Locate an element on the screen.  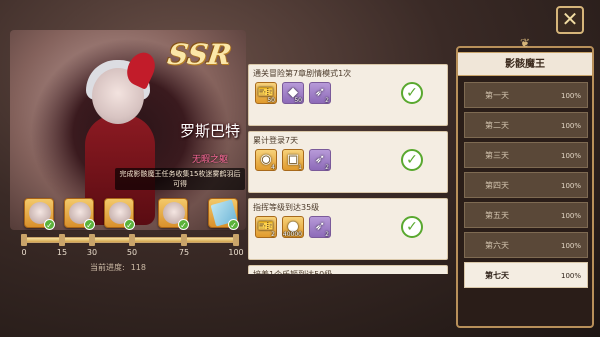
day-tab-label: 第一天 is located at coordinates (497, 95).